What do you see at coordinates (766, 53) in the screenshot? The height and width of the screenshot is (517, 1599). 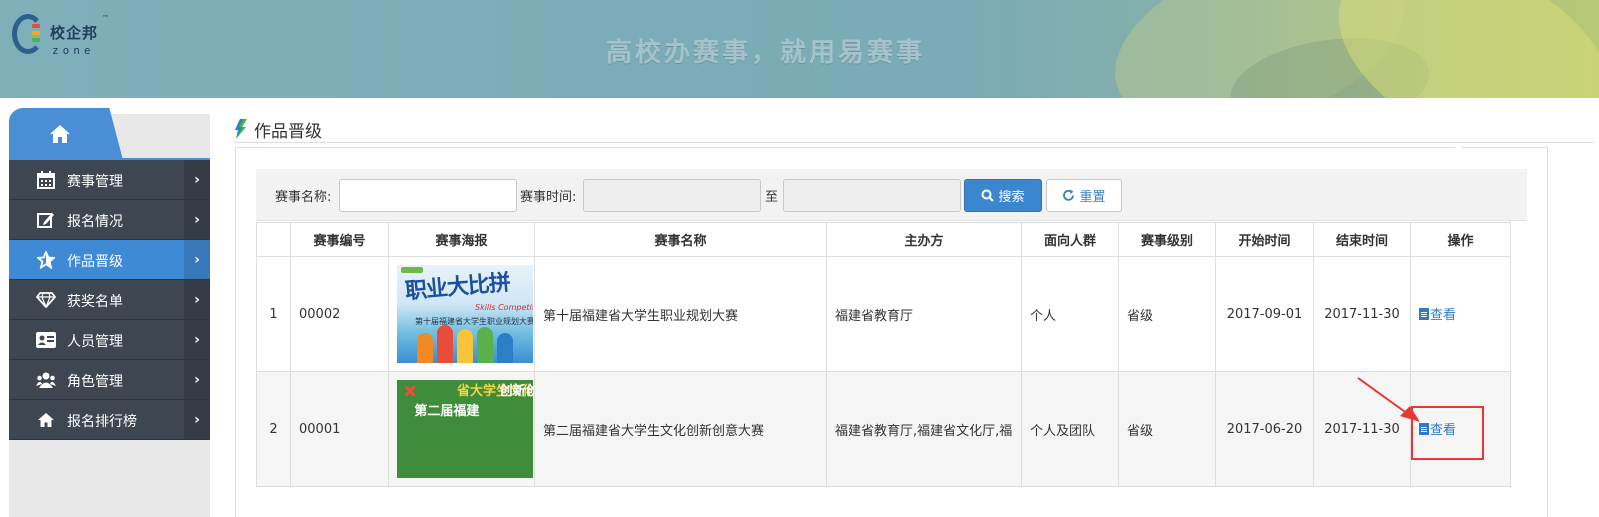 I see `header-slogan: 高校办赛事，就用易赛事` at bounding box center [766, 53].